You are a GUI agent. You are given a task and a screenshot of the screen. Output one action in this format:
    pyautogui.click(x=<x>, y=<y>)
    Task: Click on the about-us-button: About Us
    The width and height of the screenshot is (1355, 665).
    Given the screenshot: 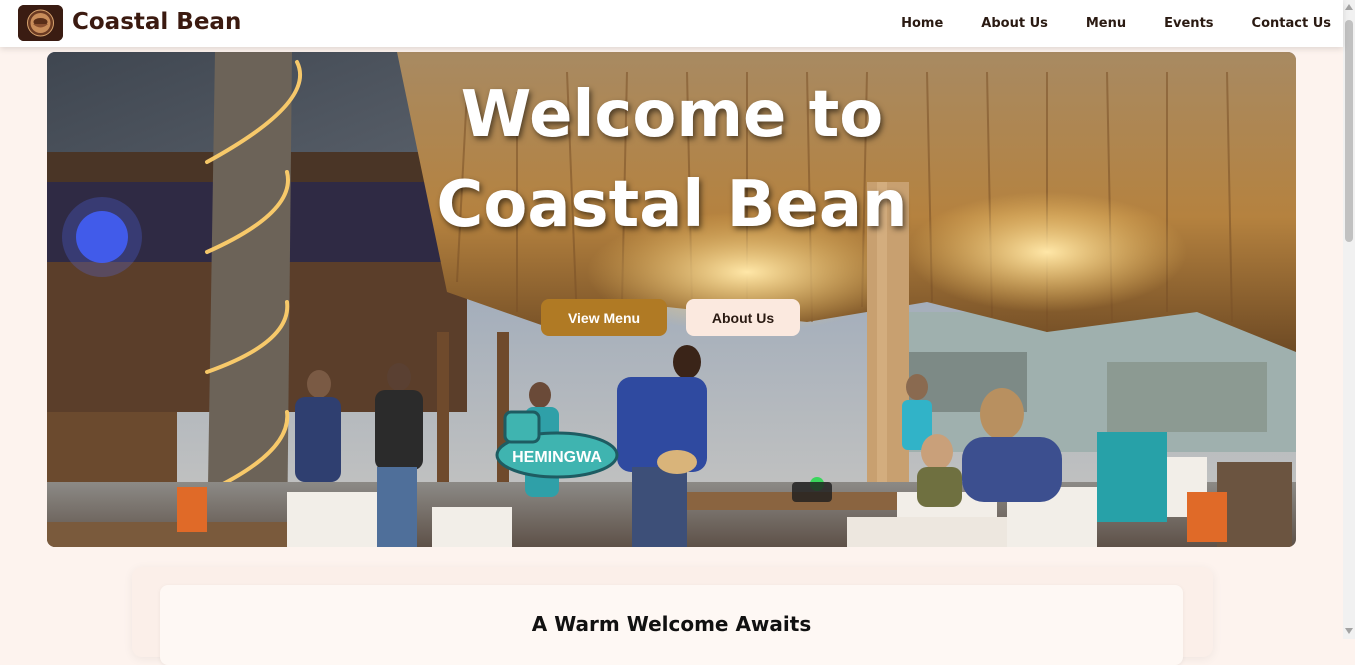 What is the action you would take?
    pyautogui.click(x=743, y=317)
    